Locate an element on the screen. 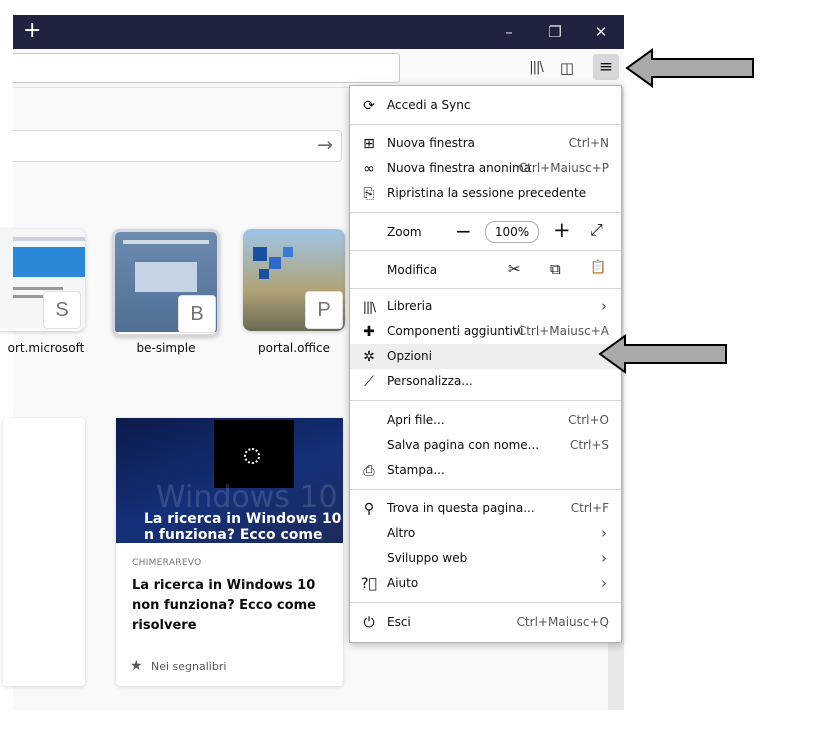  menu-item-addons: ✚ Componenti aggiuntivi Ctrl+Maiusc+A is located at coordinates (485, 331).